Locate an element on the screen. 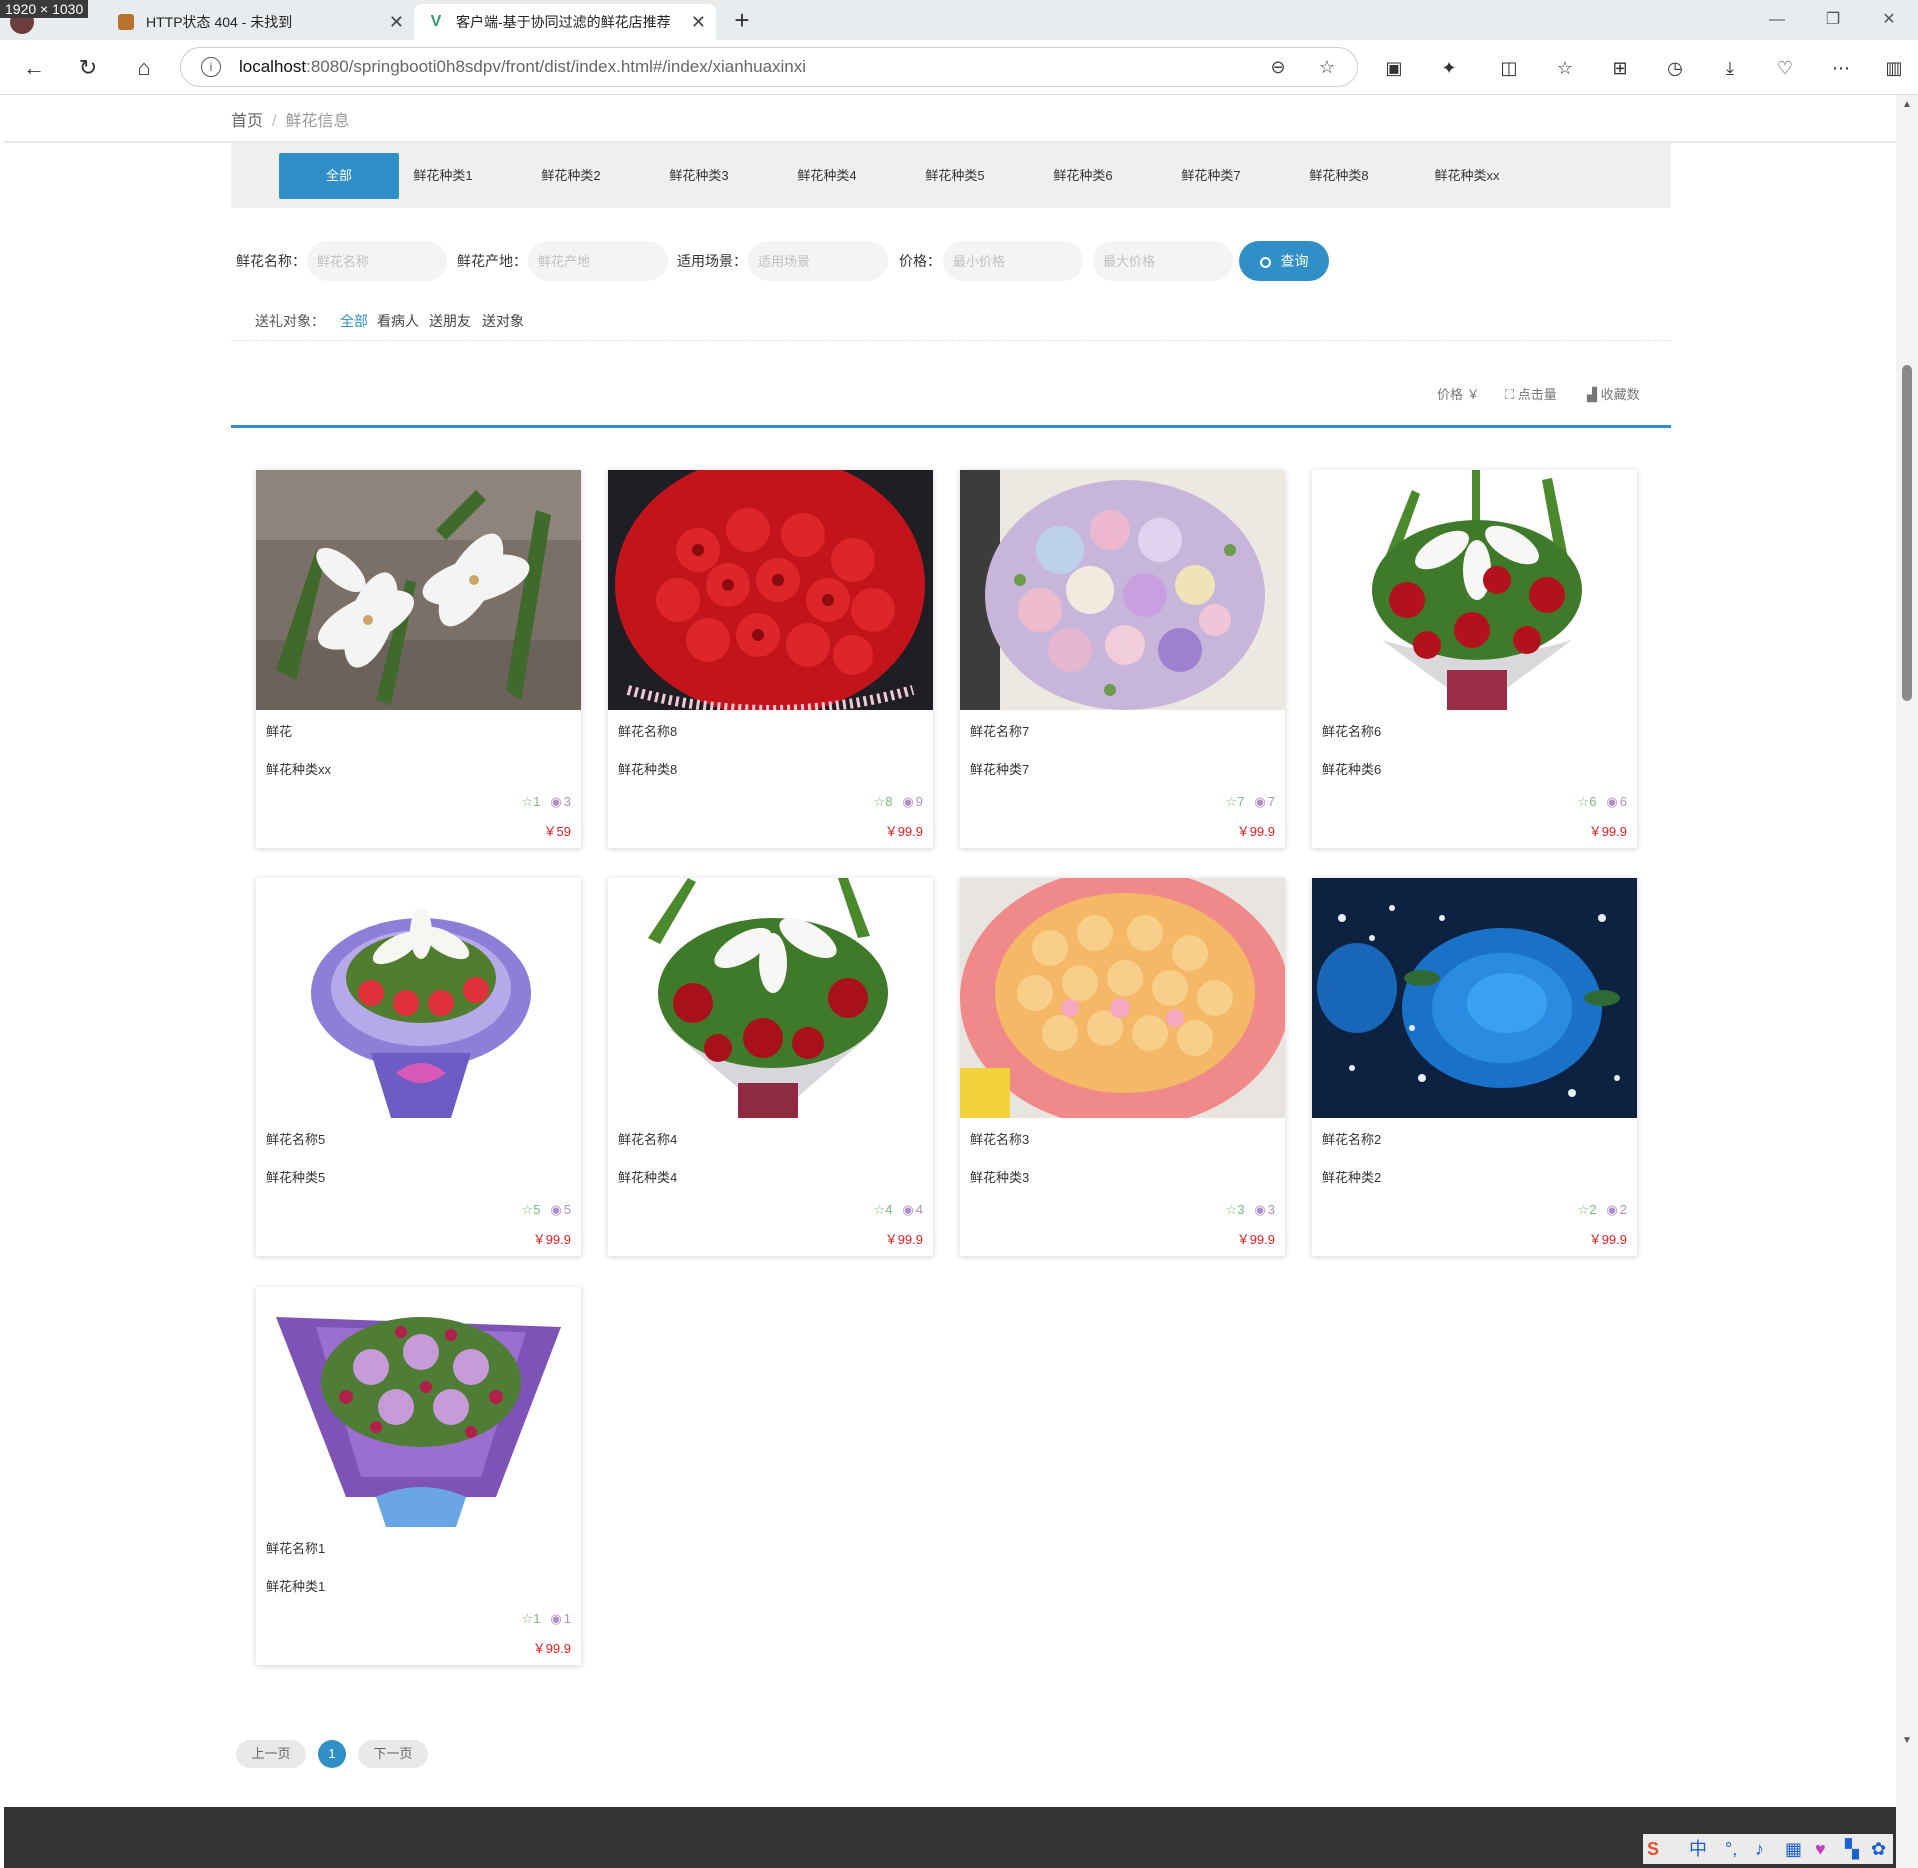 The image size is (1918, 1868). product-card: 鲜花名称3 鲜花种类3 ☆3 ◉ 3 ￥99.9 is located at coordinates (1122, 1067).